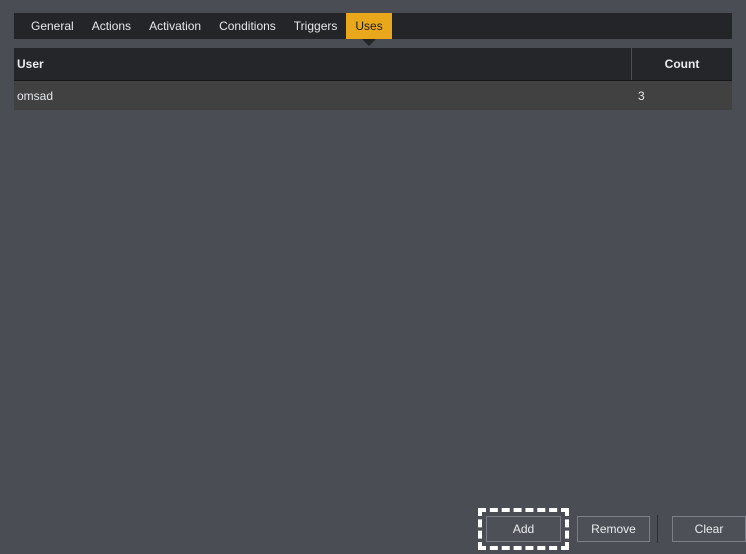 This screenshot has height=554, width=746. Describe the element at coordinates (30, 64) in the screenshot. I see `column-header-user-label: User` at that location.